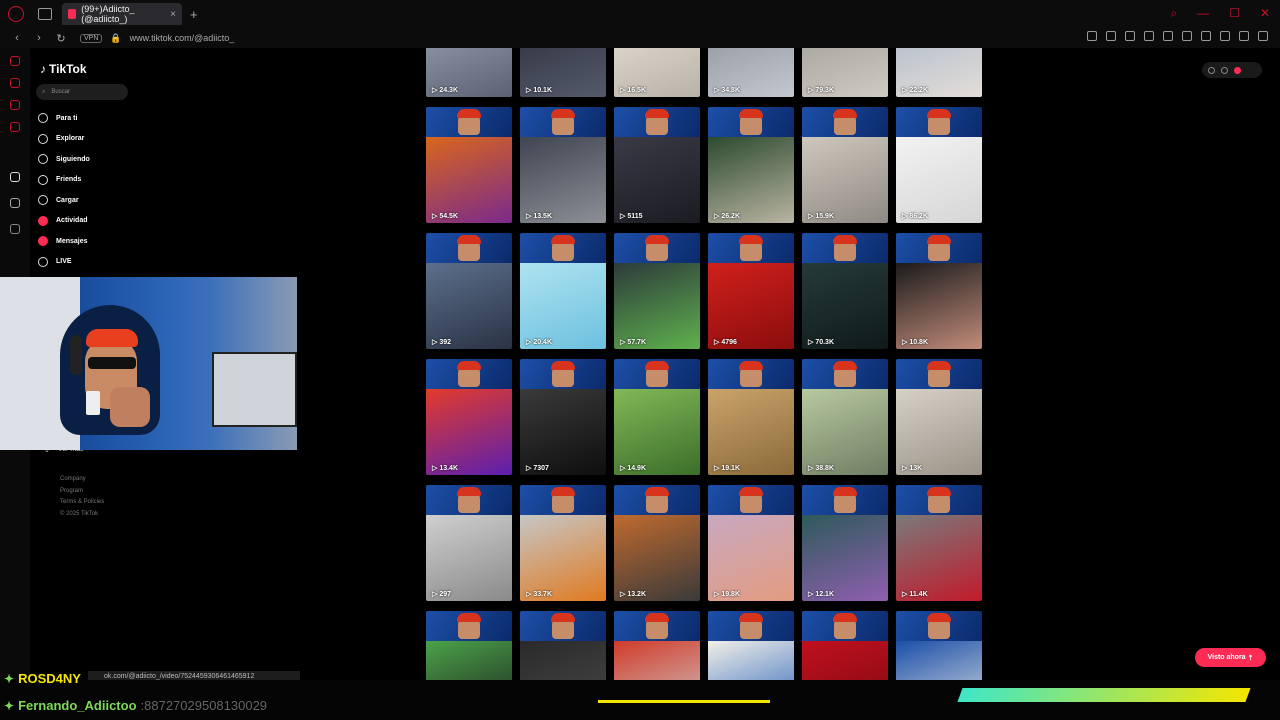  I want to click on close-icon: ✕, so click(1265, 13).